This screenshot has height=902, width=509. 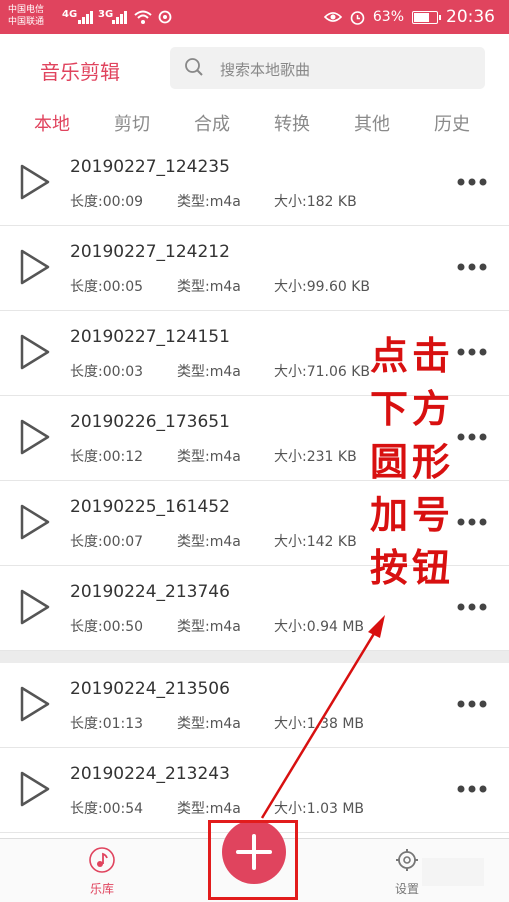 What do you see at coordinates (254, 123) in the screenshot?
I see `tab-bar: 本地 剪切 合成 转换 其他 历史` at bounding box center [254, 123].